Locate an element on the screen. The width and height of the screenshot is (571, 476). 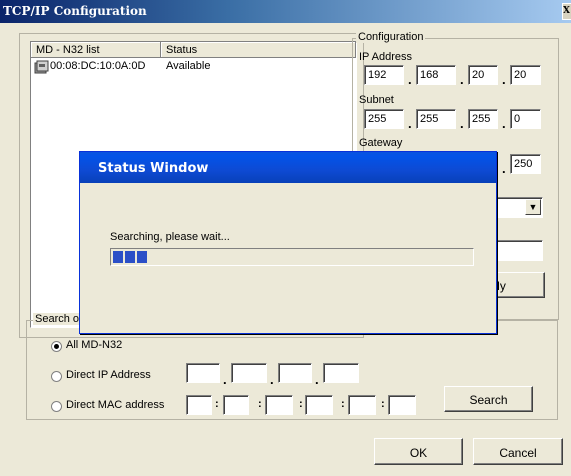
progress-fill is located at coordinates (130, 257).